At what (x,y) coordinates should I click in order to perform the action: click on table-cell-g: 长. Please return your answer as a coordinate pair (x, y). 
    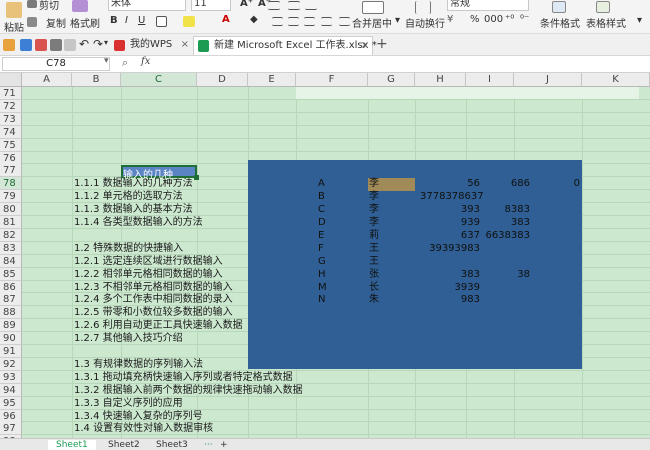
    Looking at the image, I should click on (374, 287).